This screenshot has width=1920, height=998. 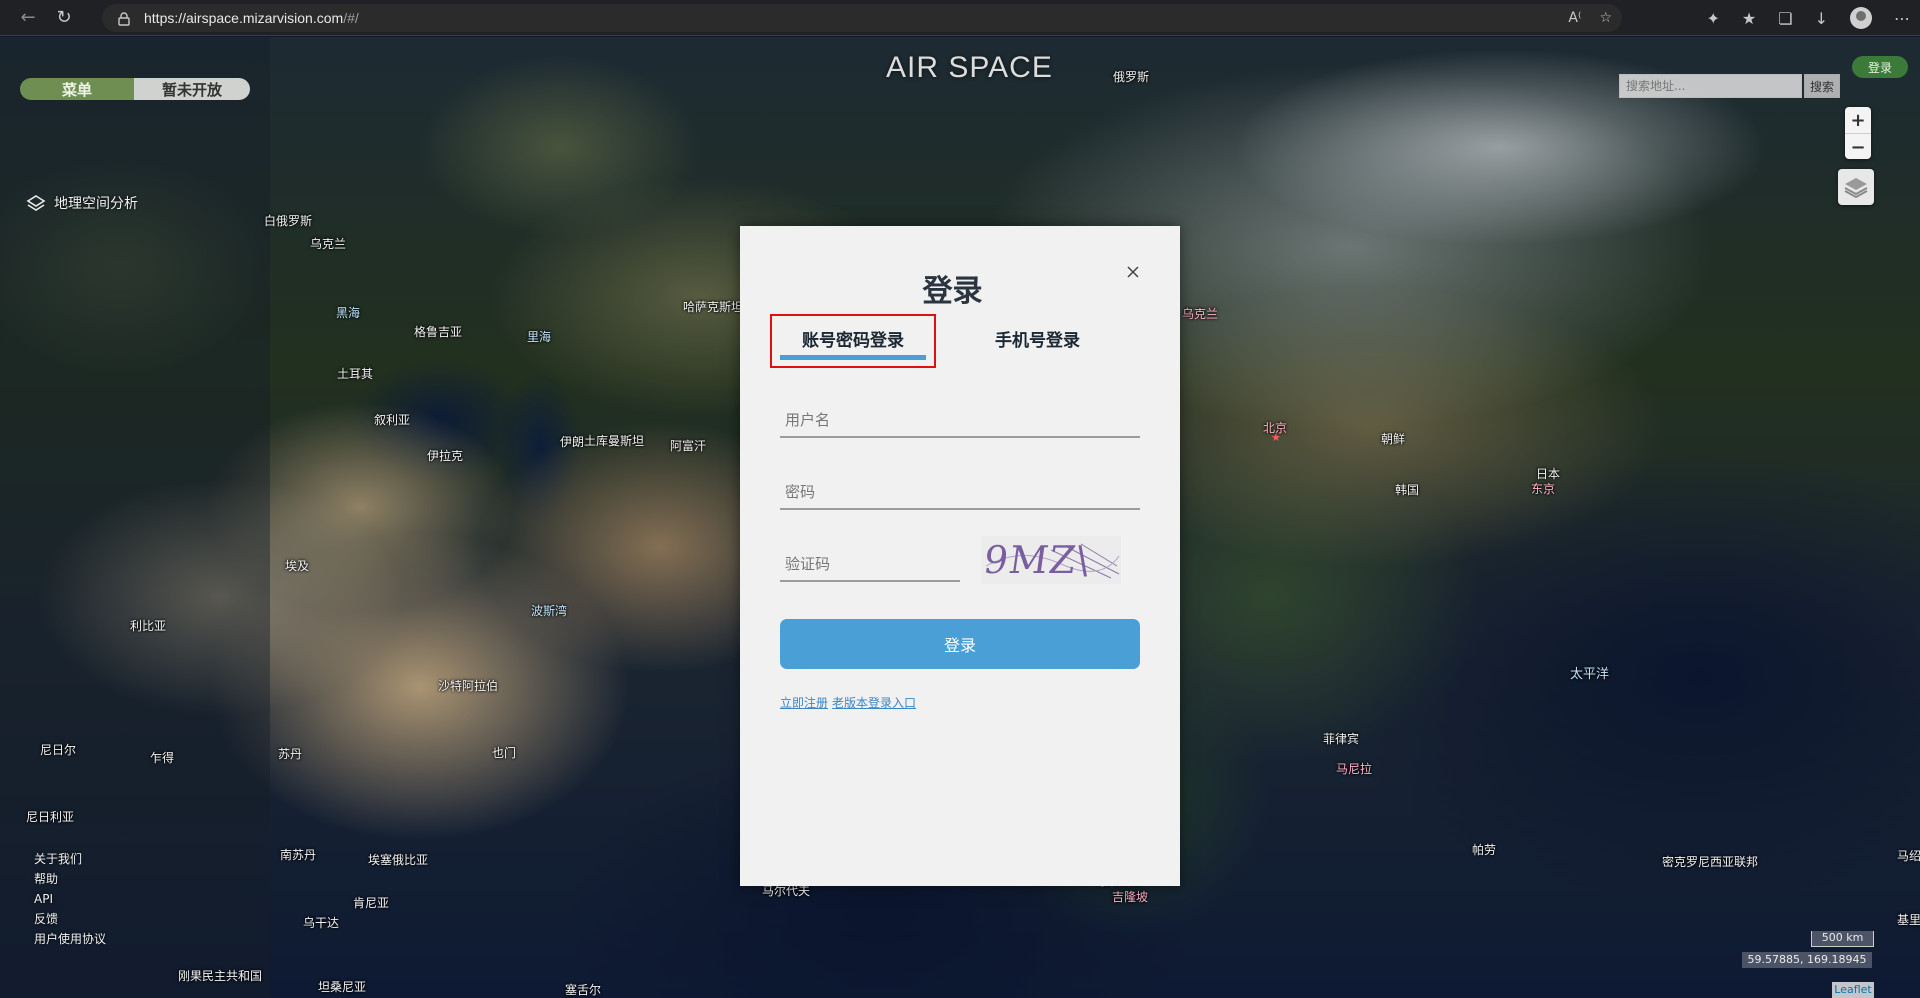 I want to click on link-user-agreement: 用户使用协议, so click(x=70, y=939).